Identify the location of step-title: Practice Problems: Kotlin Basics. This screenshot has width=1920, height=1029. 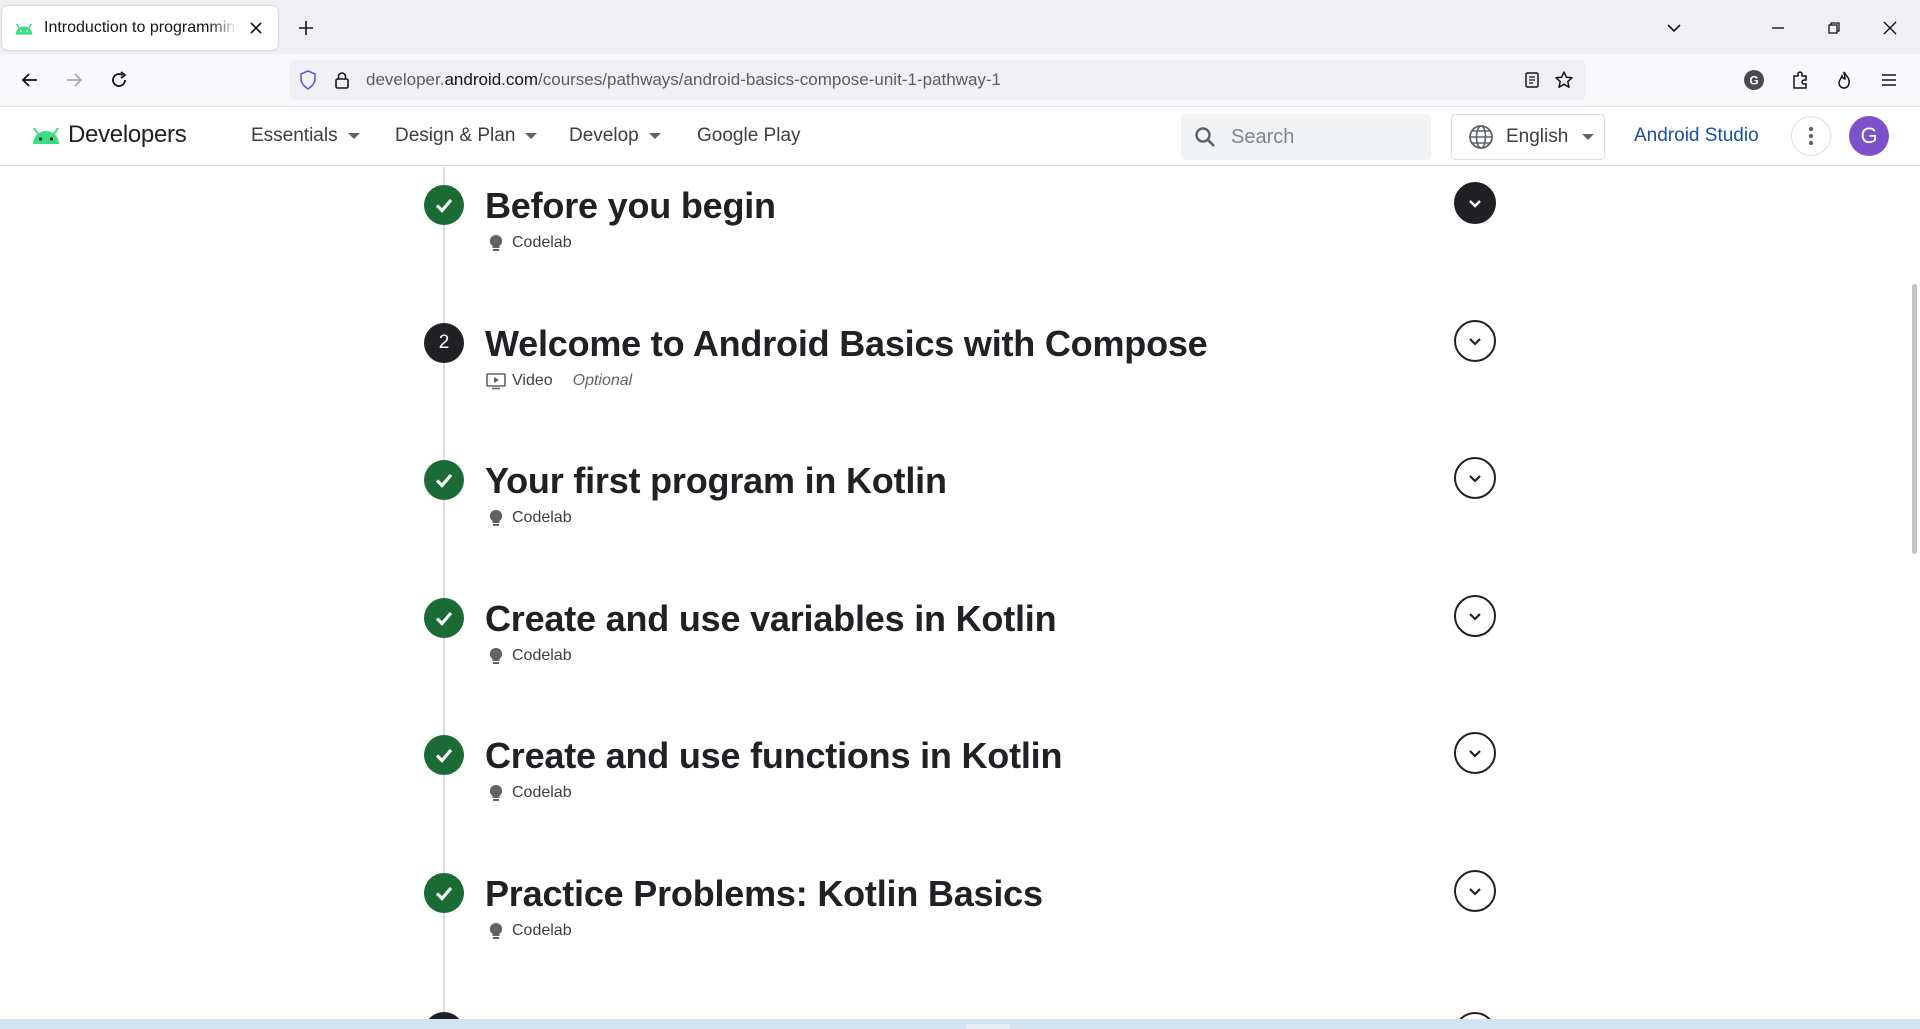
(764, 894).